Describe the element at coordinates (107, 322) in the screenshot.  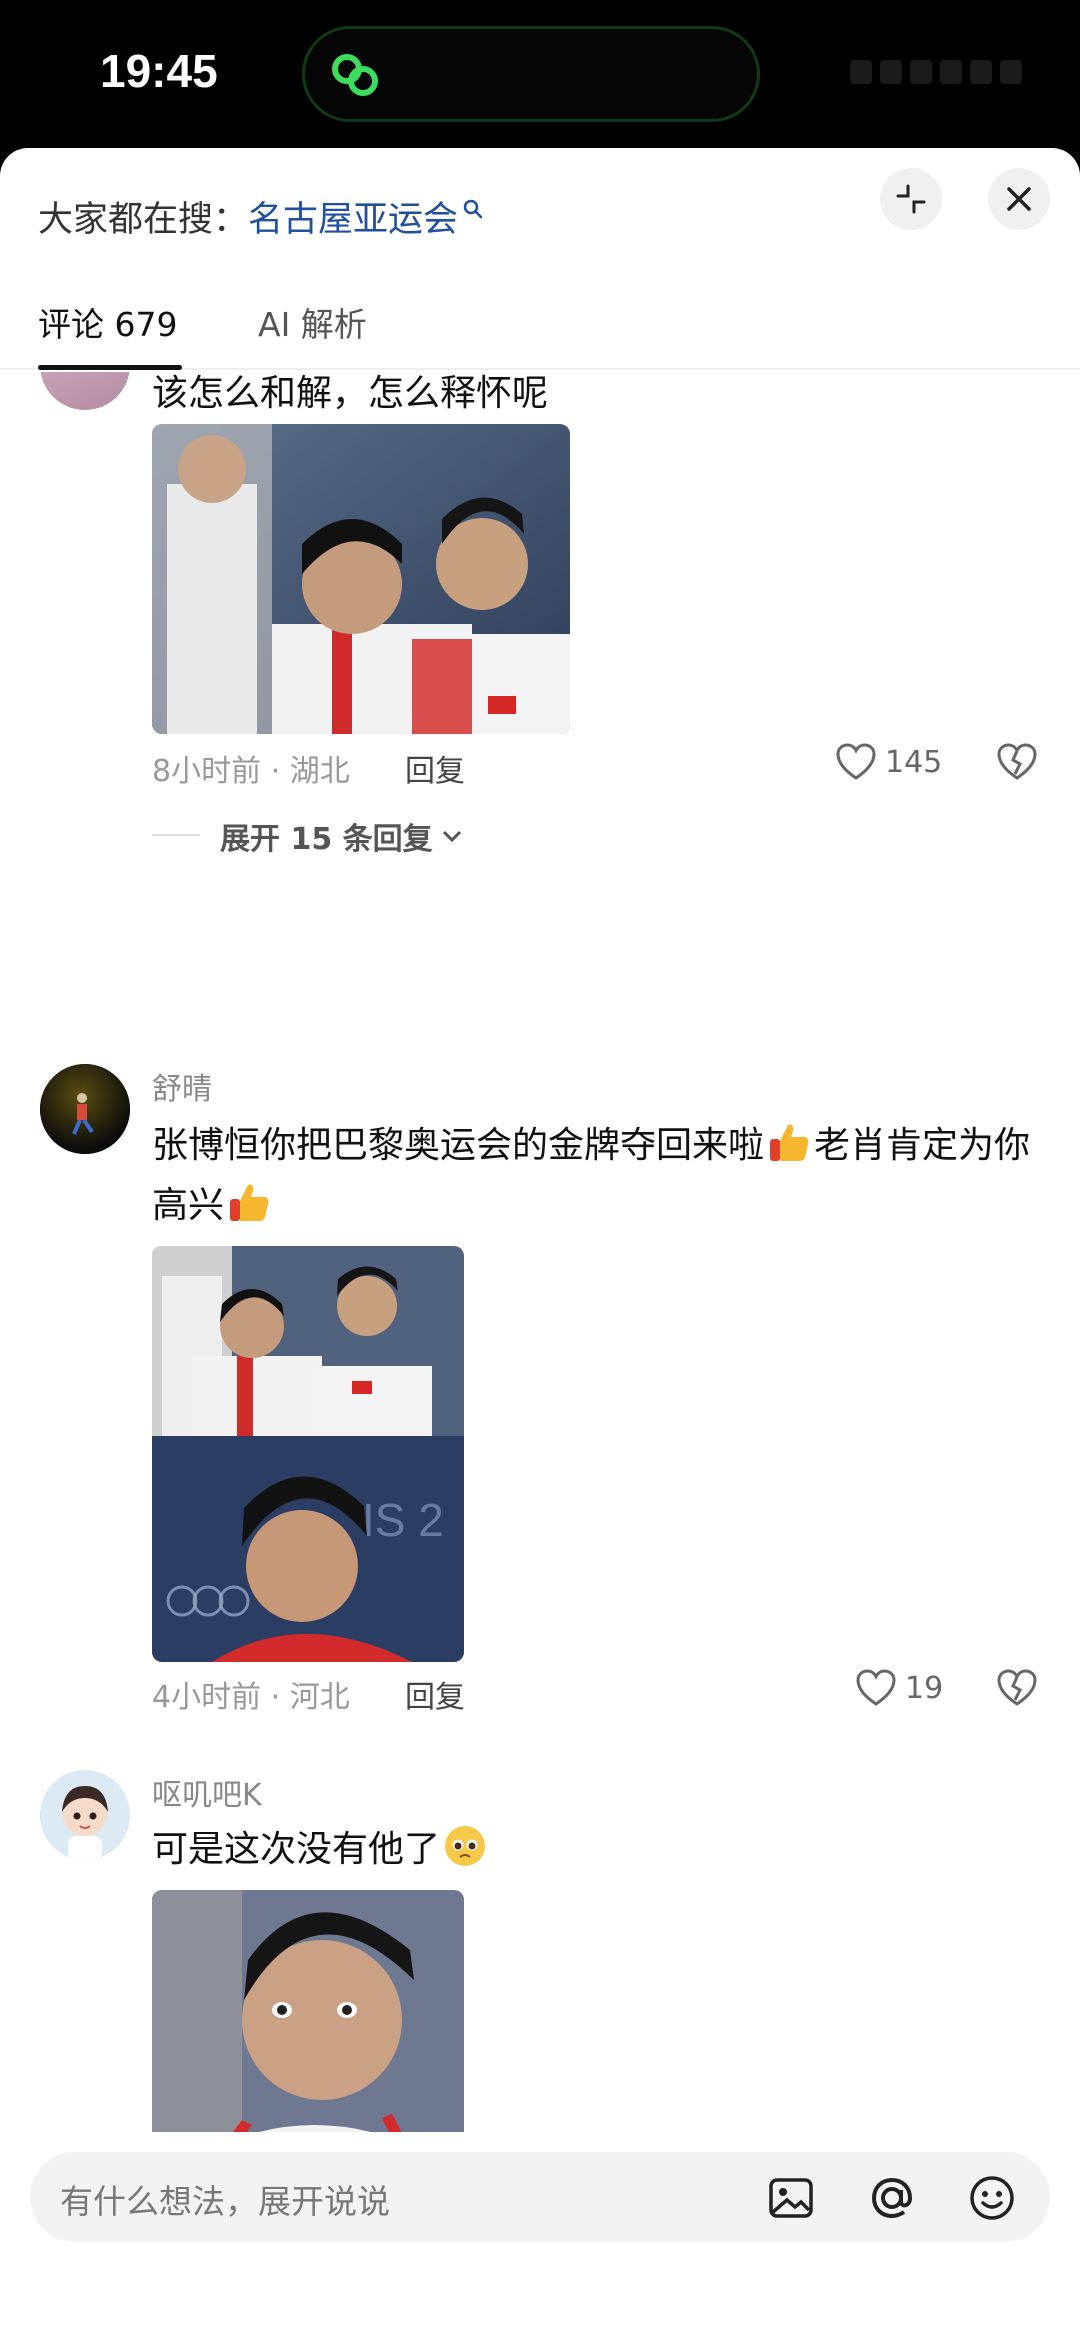
I see `tab-comments: 评论 679` at that location.